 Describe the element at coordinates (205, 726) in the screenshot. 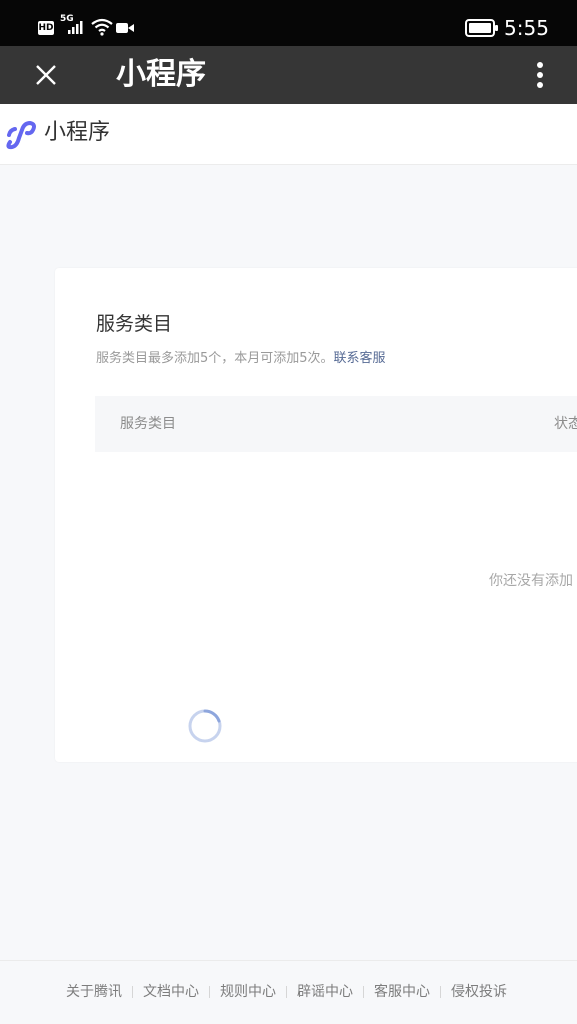

I see `loading-spinner-icon` at that location.